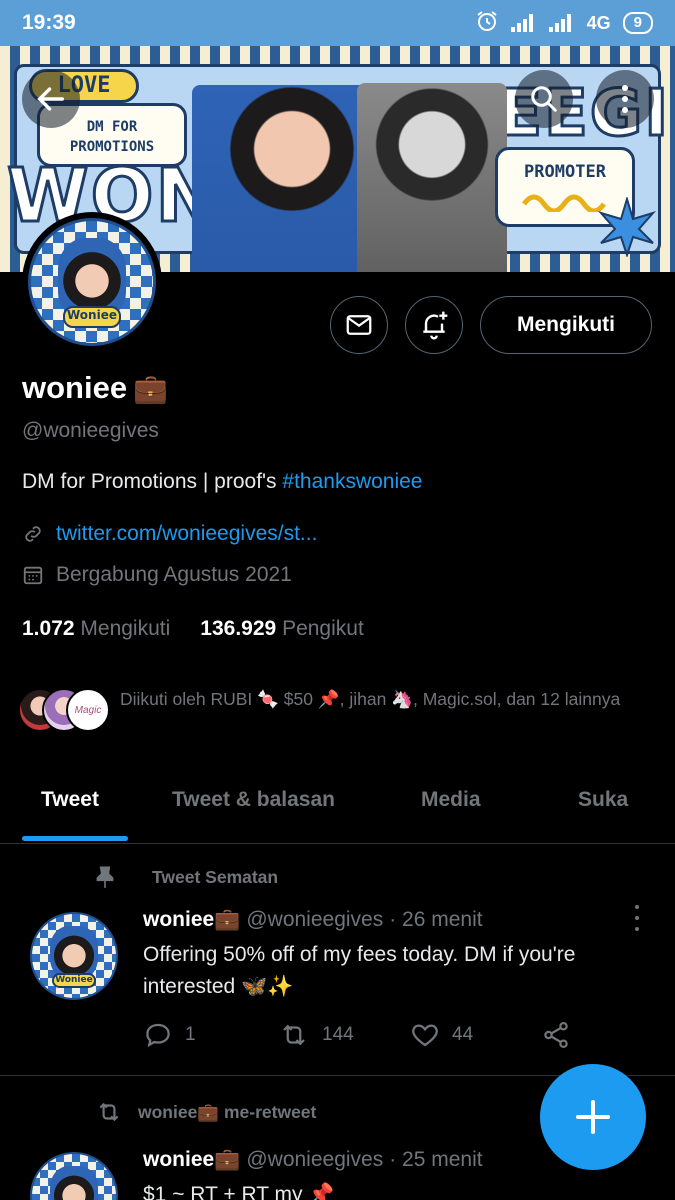 This screenshot has height=1200, width=675. Describe the element at coordinates (253, 800) in the screenshot. I see `tab-tweet-replies: Tweet & balasan` at that location.